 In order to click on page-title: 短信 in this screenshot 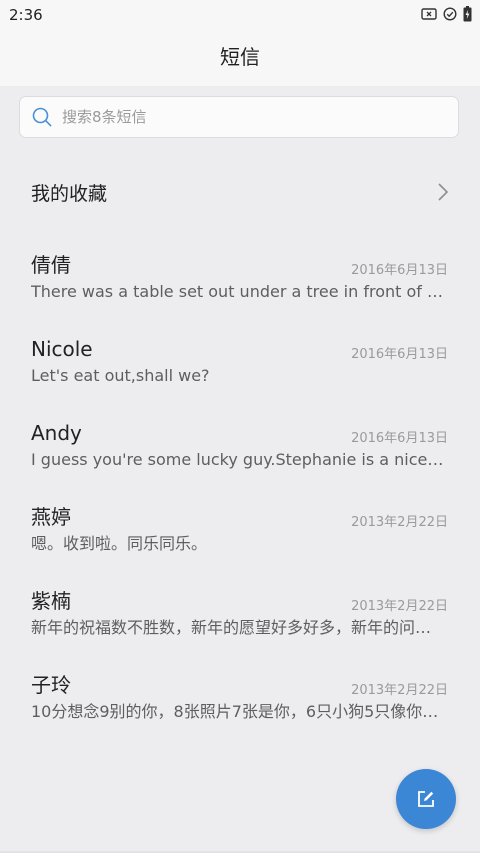, I will do `click(240, 57)`.